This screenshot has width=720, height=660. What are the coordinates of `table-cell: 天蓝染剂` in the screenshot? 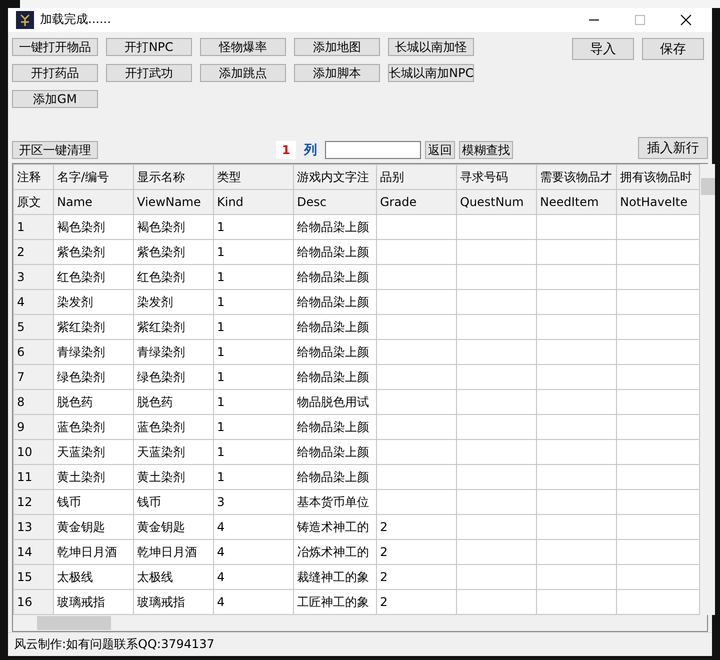 It's located at (174, 452).